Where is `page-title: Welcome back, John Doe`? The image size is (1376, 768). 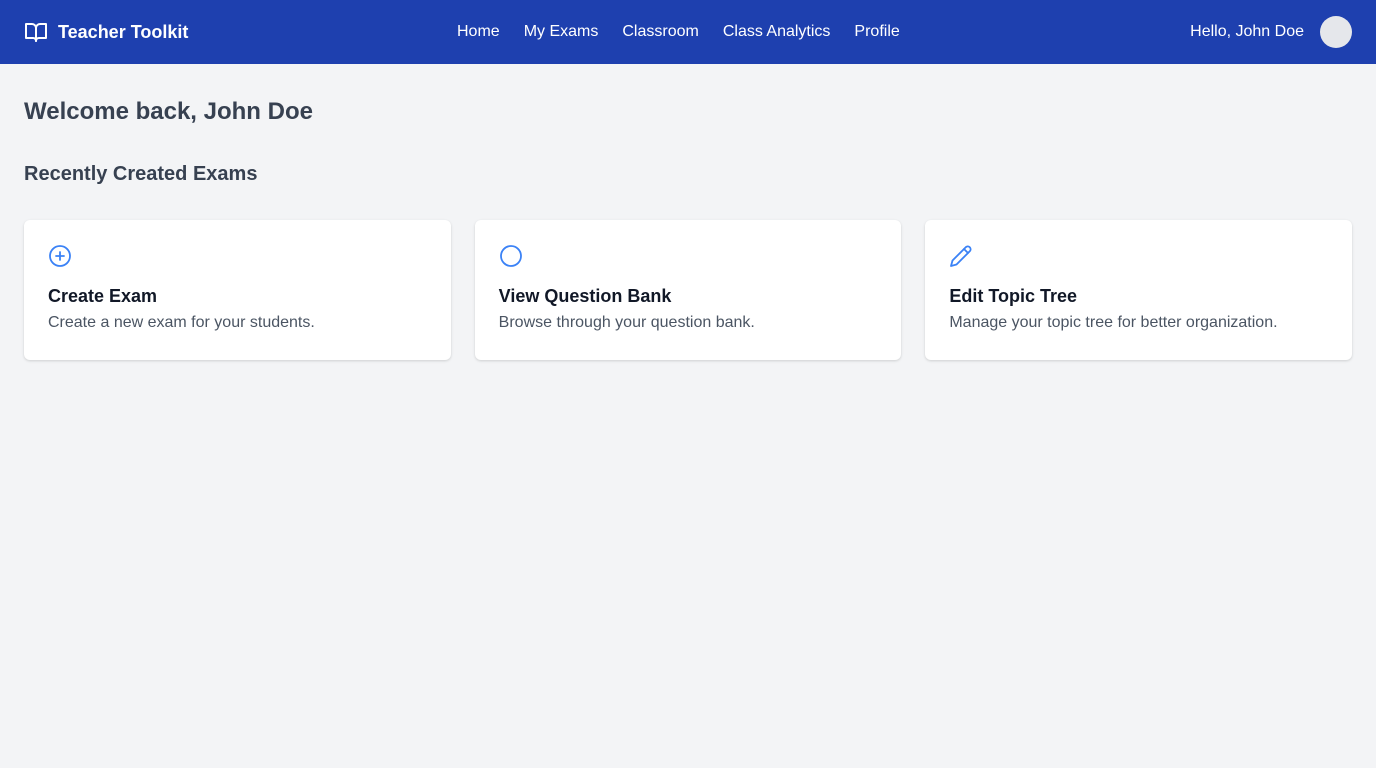 page-title: Welcome back, John Doe is located at coordinates (168, 111).